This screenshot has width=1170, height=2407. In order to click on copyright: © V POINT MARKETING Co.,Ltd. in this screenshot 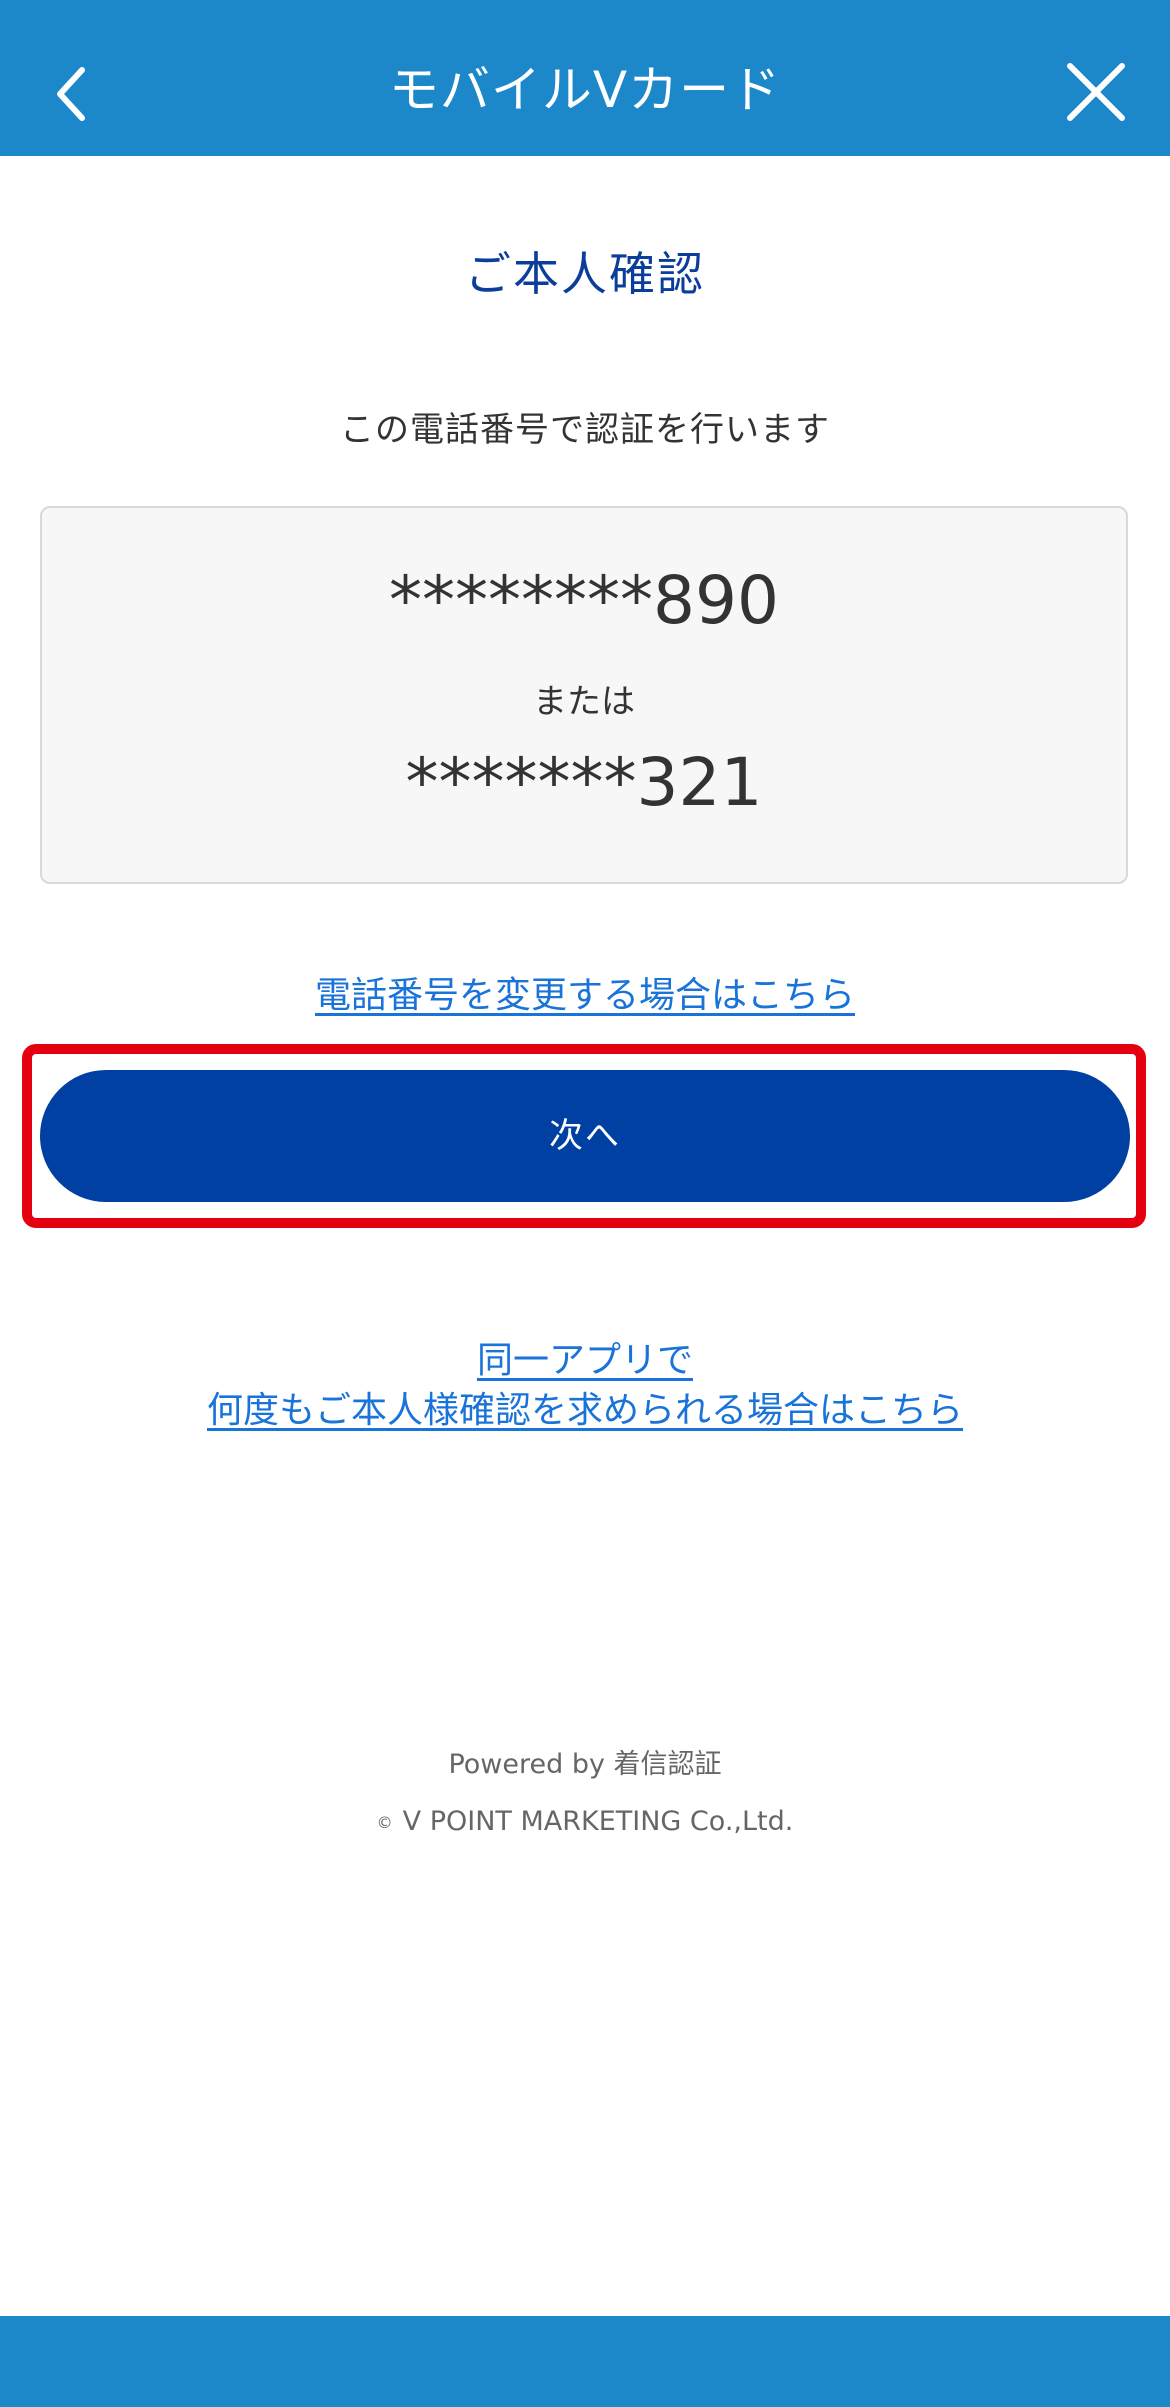, I will do `click(585, 1821)`.